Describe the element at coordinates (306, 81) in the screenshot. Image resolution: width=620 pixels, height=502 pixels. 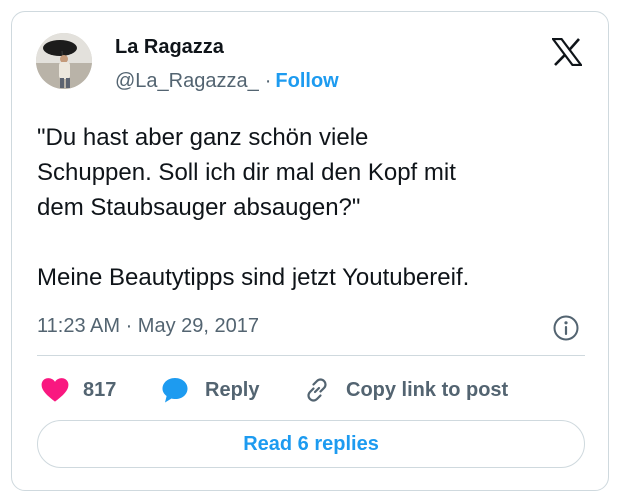
I see `follow-button: Follow` at that location.